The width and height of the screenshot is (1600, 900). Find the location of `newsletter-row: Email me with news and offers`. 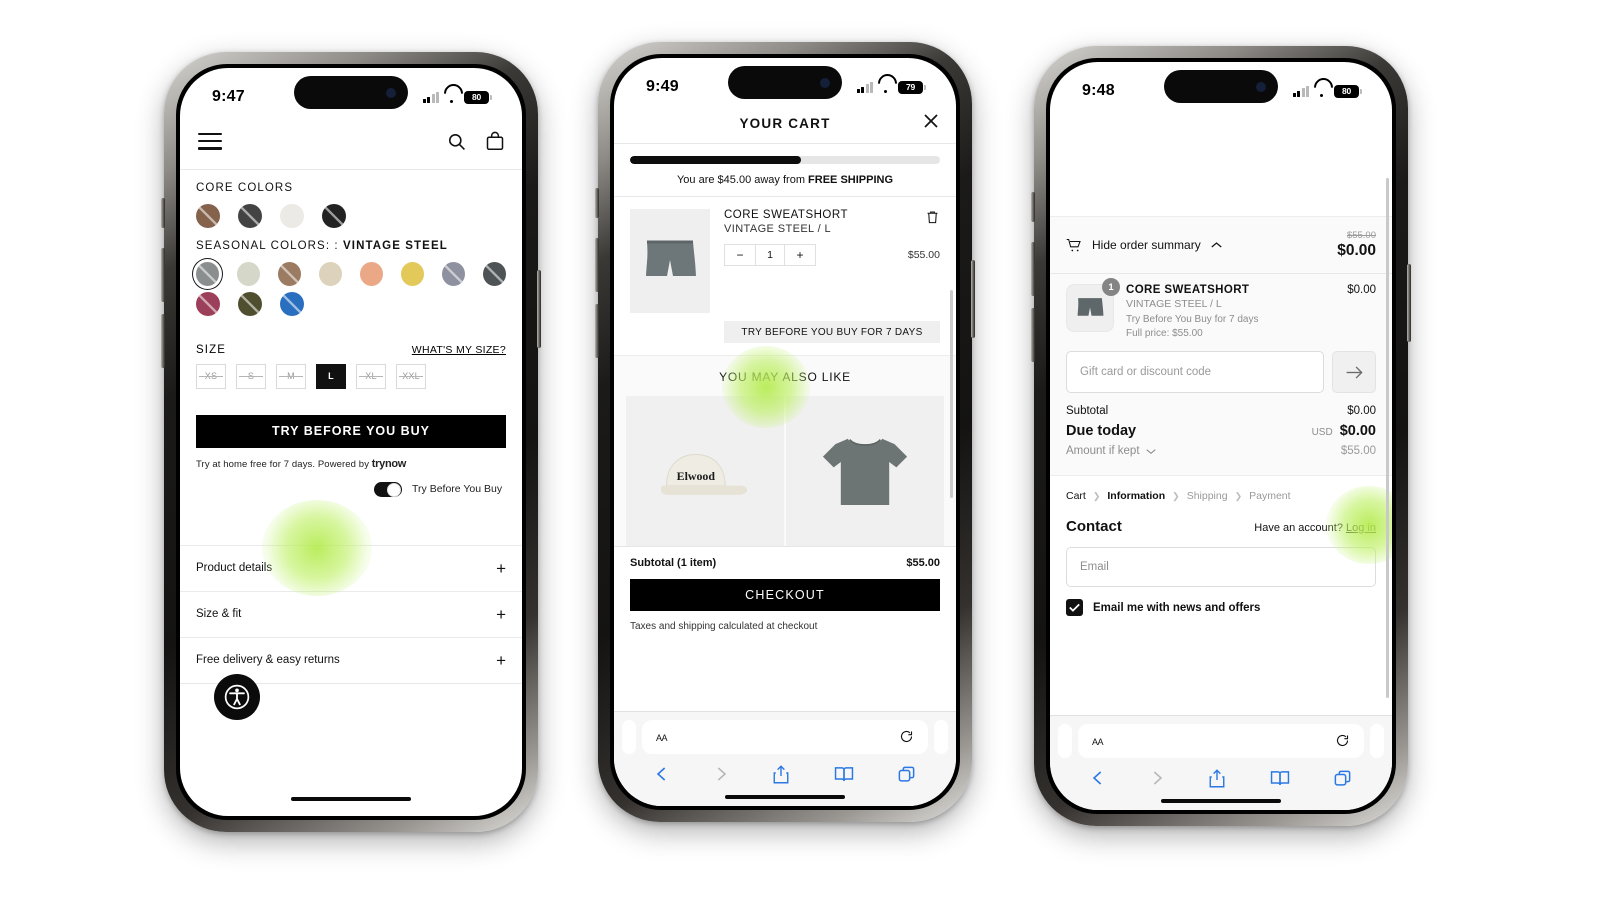

newsletter-row: Email me with news and offers is located at coordinates (1221, 601).